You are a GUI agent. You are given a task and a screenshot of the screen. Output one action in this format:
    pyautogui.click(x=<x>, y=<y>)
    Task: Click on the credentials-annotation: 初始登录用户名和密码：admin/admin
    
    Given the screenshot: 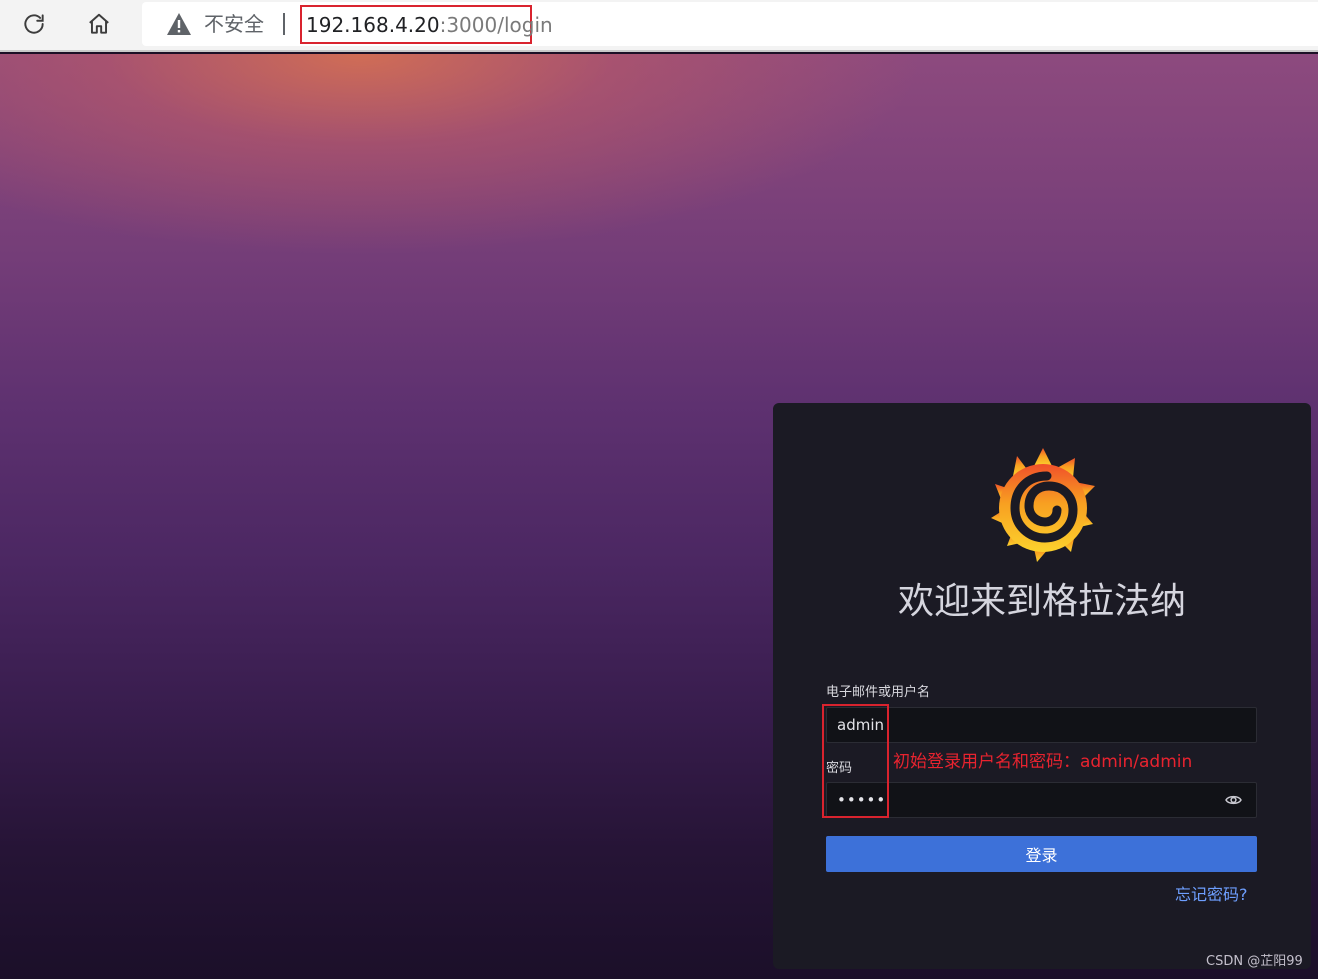 What is the action you would take?
    pyautogui.click(x=1043, y=762)
    